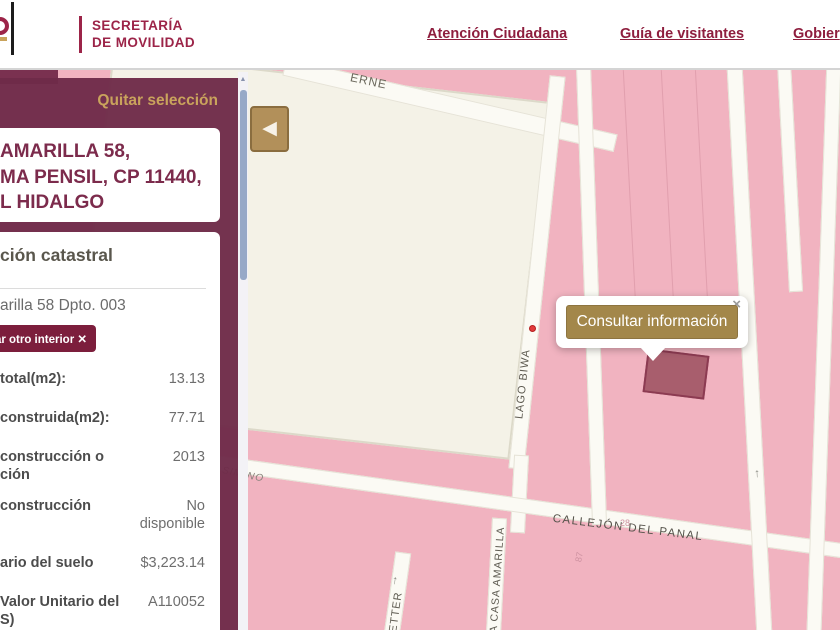 This screenshot has width=840, height=630. I want to click on address-line: L HIDALGO, so click(52, 202).